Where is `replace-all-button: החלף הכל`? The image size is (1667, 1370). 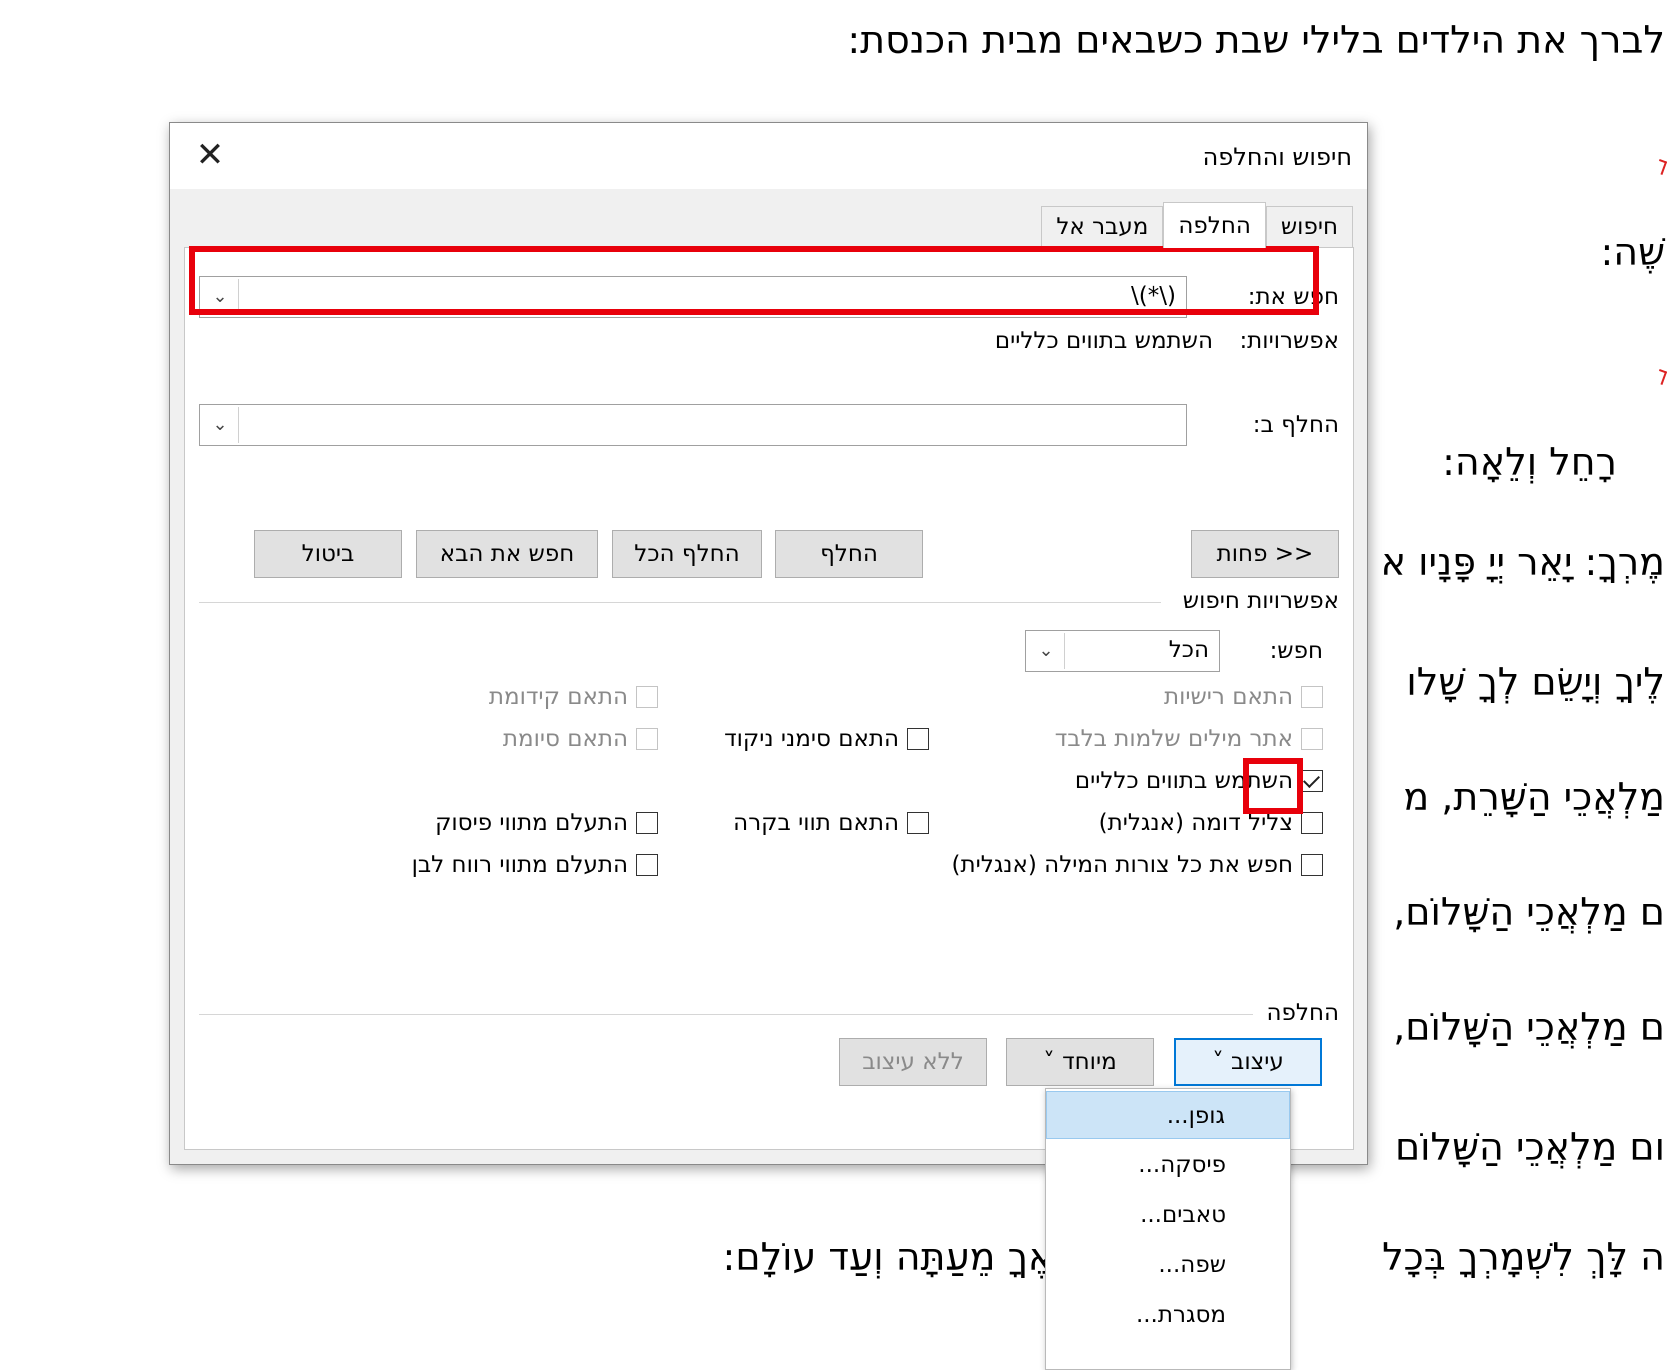 replace-all-button: החלף הכל is located at coordinates (687, 554).